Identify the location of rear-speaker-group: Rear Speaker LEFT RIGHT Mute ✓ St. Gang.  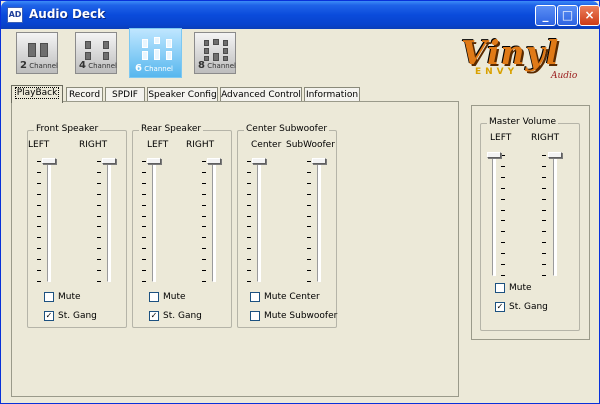
(182, 226).